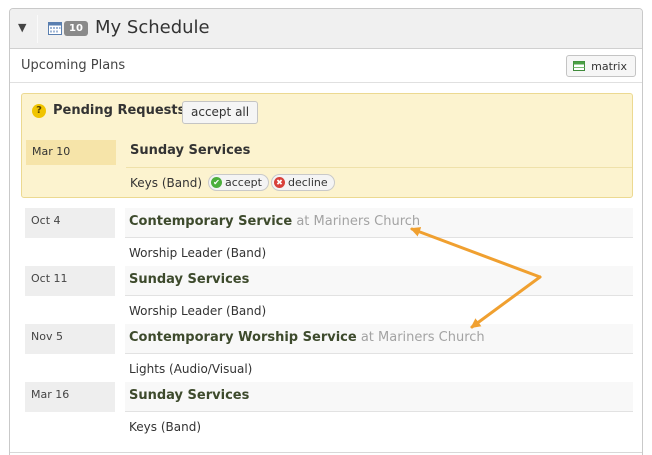 The width and height of the screenshot is (652, 455). Describe the element at coordinates (191, 369) in the screenshot. I see `plan-position: Lights (Audio/Visual)` at that location.